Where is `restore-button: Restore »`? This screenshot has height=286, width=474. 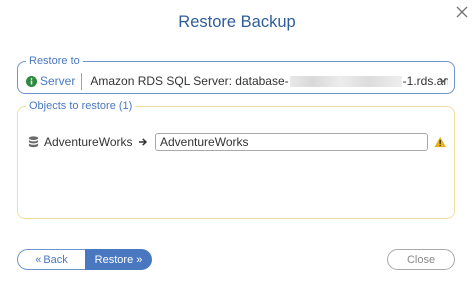 restore-button: Restore » is located at coordinates (118, 259).